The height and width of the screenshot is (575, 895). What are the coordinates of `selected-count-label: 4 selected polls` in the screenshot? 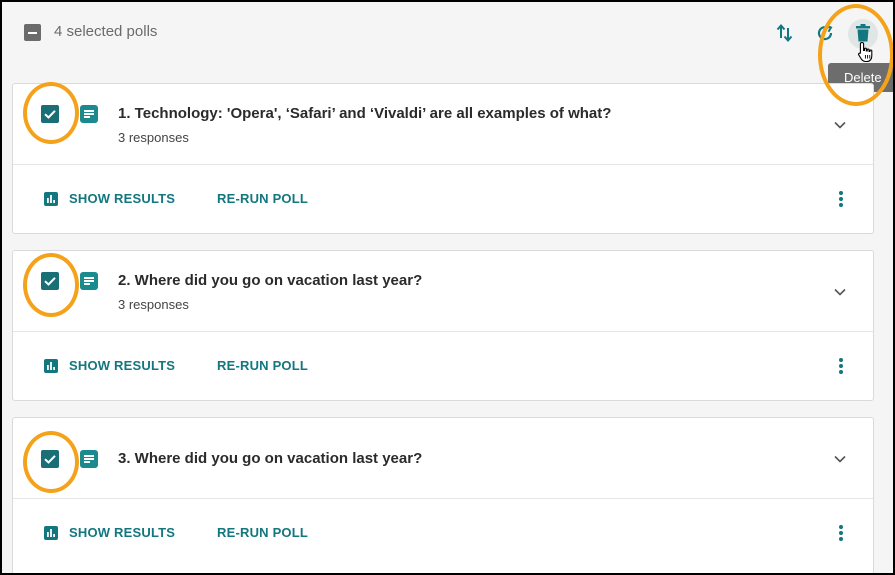 It's located at (106, 31).